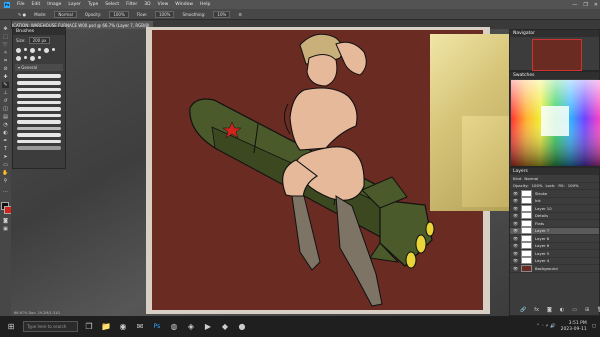  Describe the element at coordinates (174, 327) in the screenshot. I see `steam-icon: ◍` at that location.